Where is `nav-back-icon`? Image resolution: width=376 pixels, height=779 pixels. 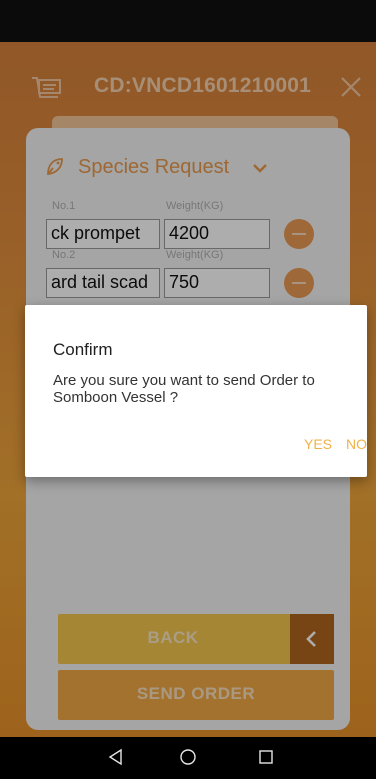 nav-back-icon is located at coordinates (116, 757).